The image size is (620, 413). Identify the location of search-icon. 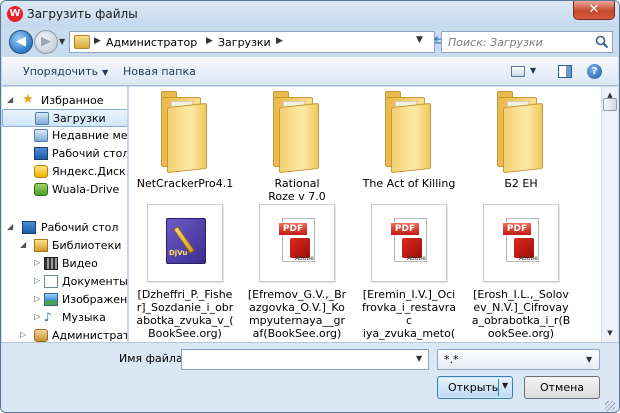
(602, 42).